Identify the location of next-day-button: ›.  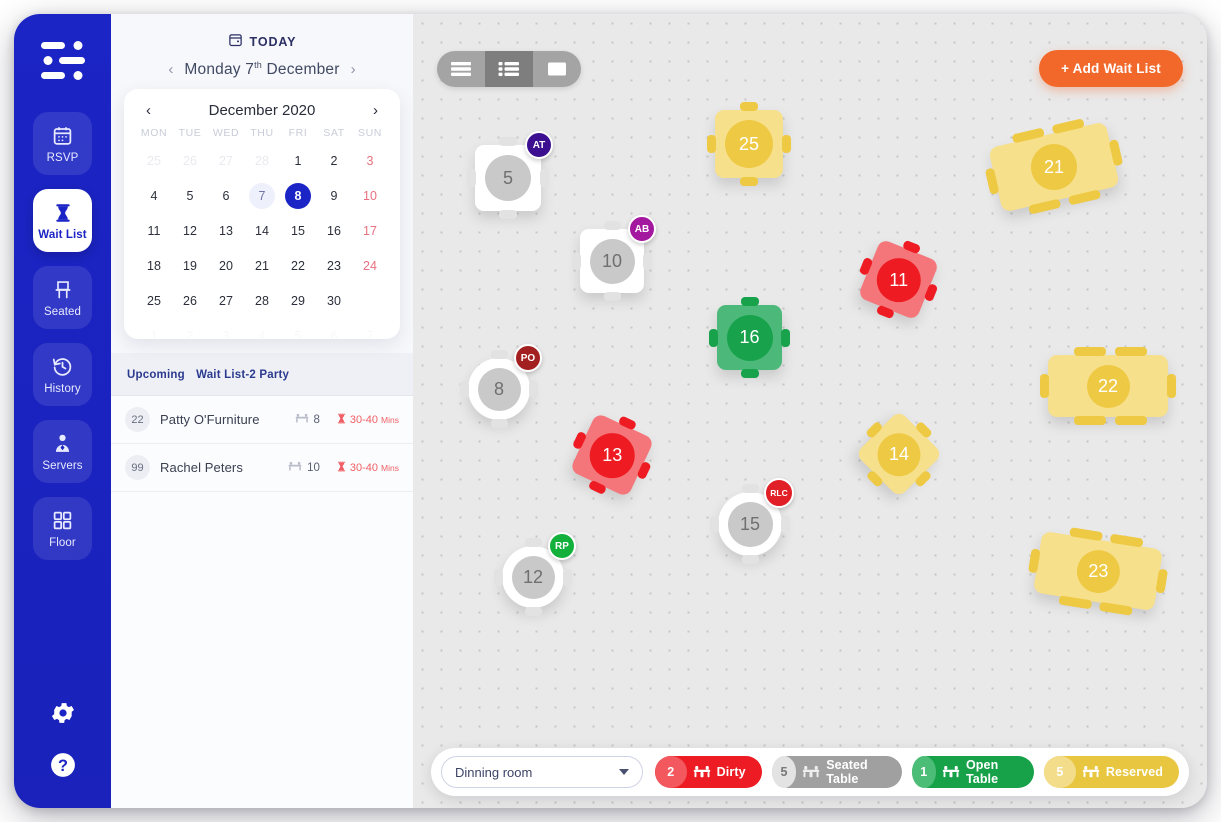
(353, 69).